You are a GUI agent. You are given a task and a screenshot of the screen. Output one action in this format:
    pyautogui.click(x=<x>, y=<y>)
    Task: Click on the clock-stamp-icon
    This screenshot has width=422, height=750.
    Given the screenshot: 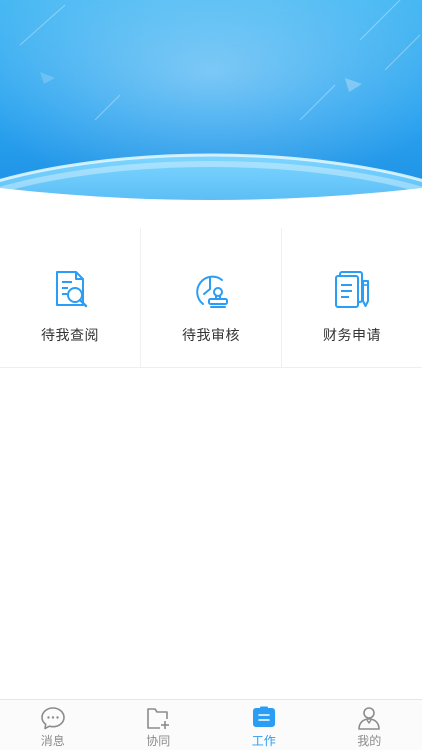 What is the action you would take?
    pyautogui.click(x=212, y=291)
    